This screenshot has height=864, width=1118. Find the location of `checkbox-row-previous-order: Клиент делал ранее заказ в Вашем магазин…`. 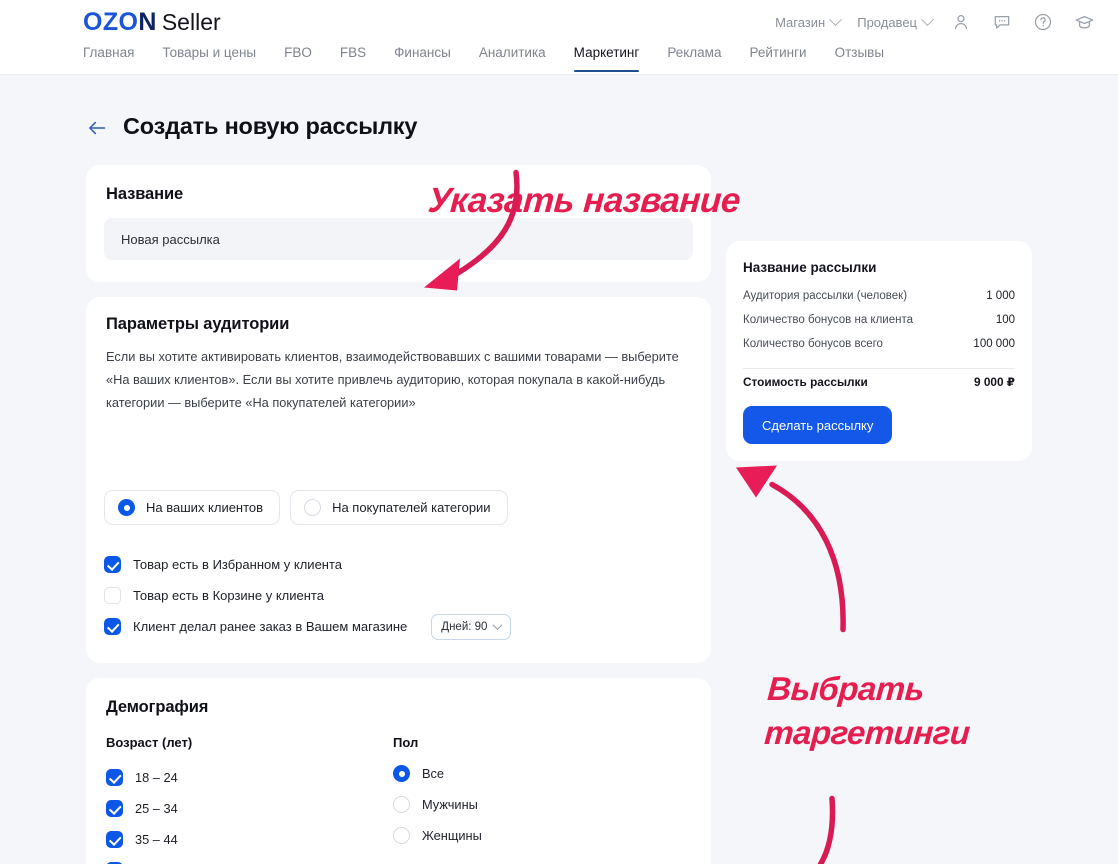

checkbox-row-previous-order: Клиент делал ранее заказ в Вашем магазин… is located at coordinates (308, 626).